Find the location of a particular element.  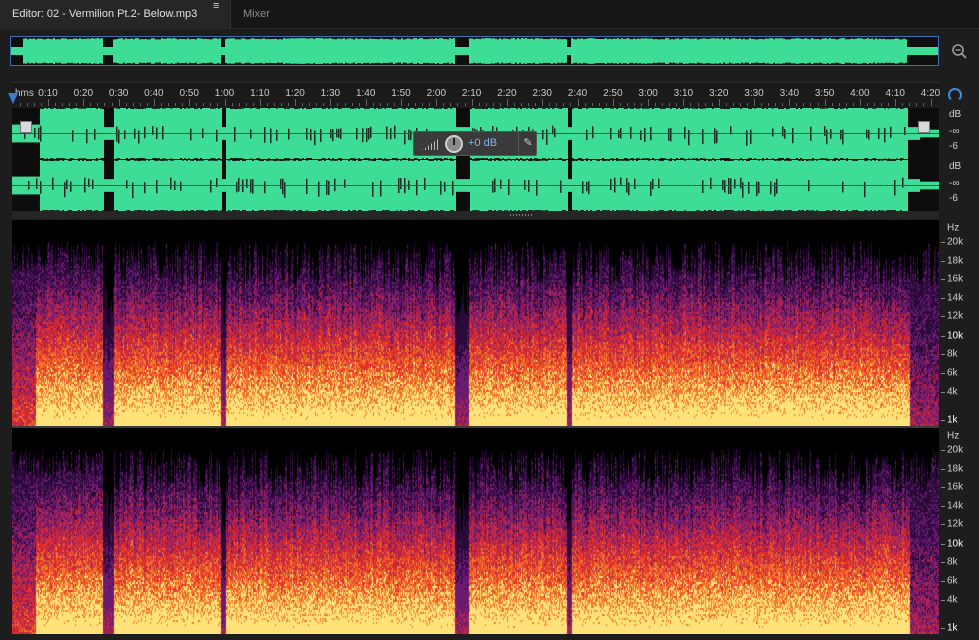

gain-hud: +0 dB ✎ is located at coordinates (475, 143).